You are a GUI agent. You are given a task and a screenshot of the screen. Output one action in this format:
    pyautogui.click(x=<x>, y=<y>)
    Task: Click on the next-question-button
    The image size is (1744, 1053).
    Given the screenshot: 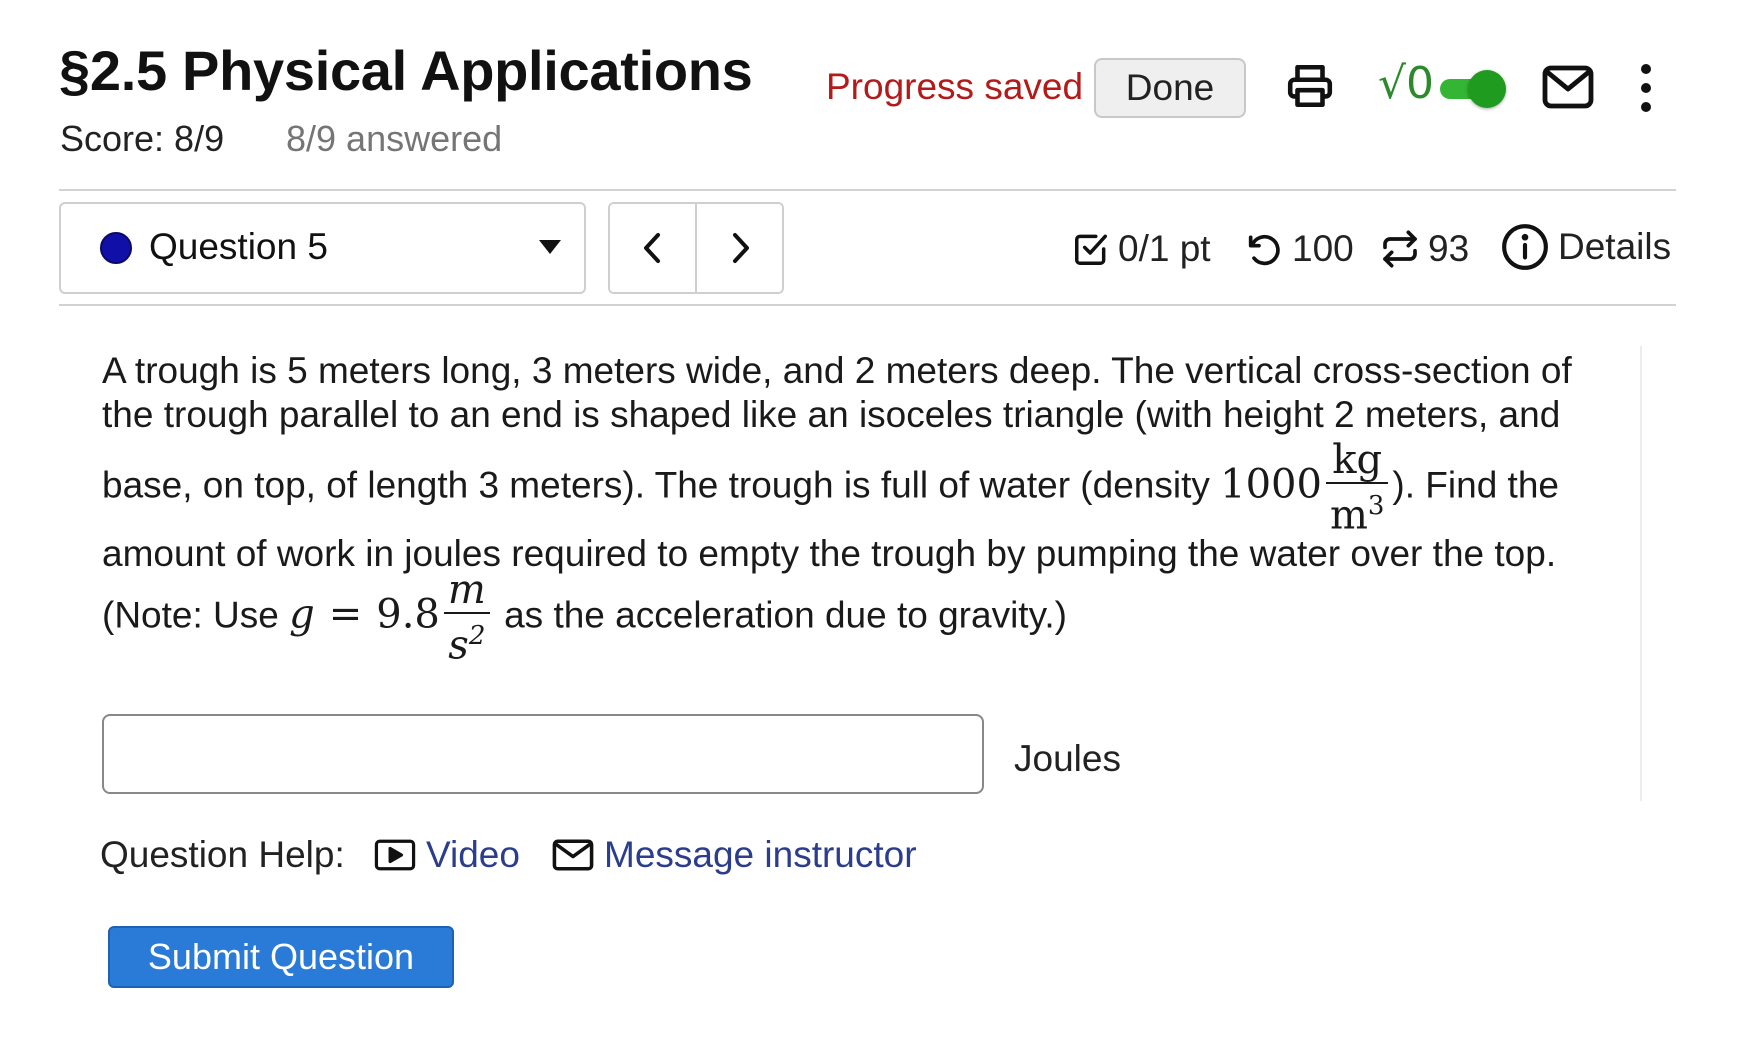 What is the action you would take?
    pyautogui.click(x=738, y=248)
    